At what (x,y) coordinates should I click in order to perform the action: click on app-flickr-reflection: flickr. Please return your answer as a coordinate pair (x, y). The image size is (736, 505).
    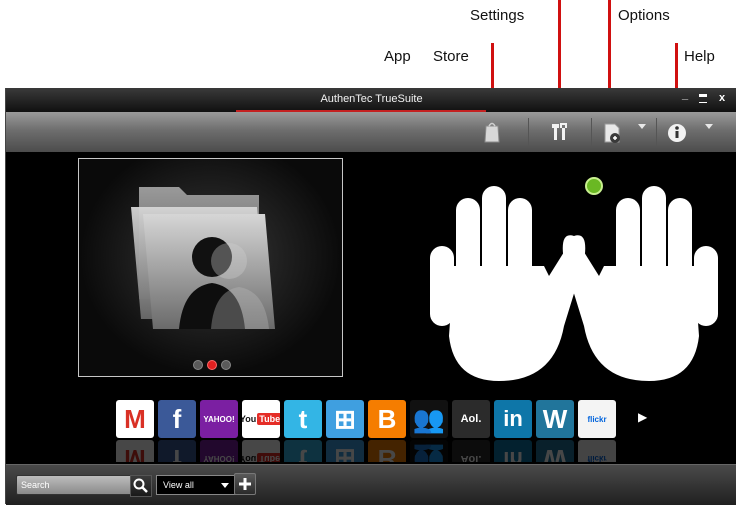
    Looking at the image, I should click on (597, 451).